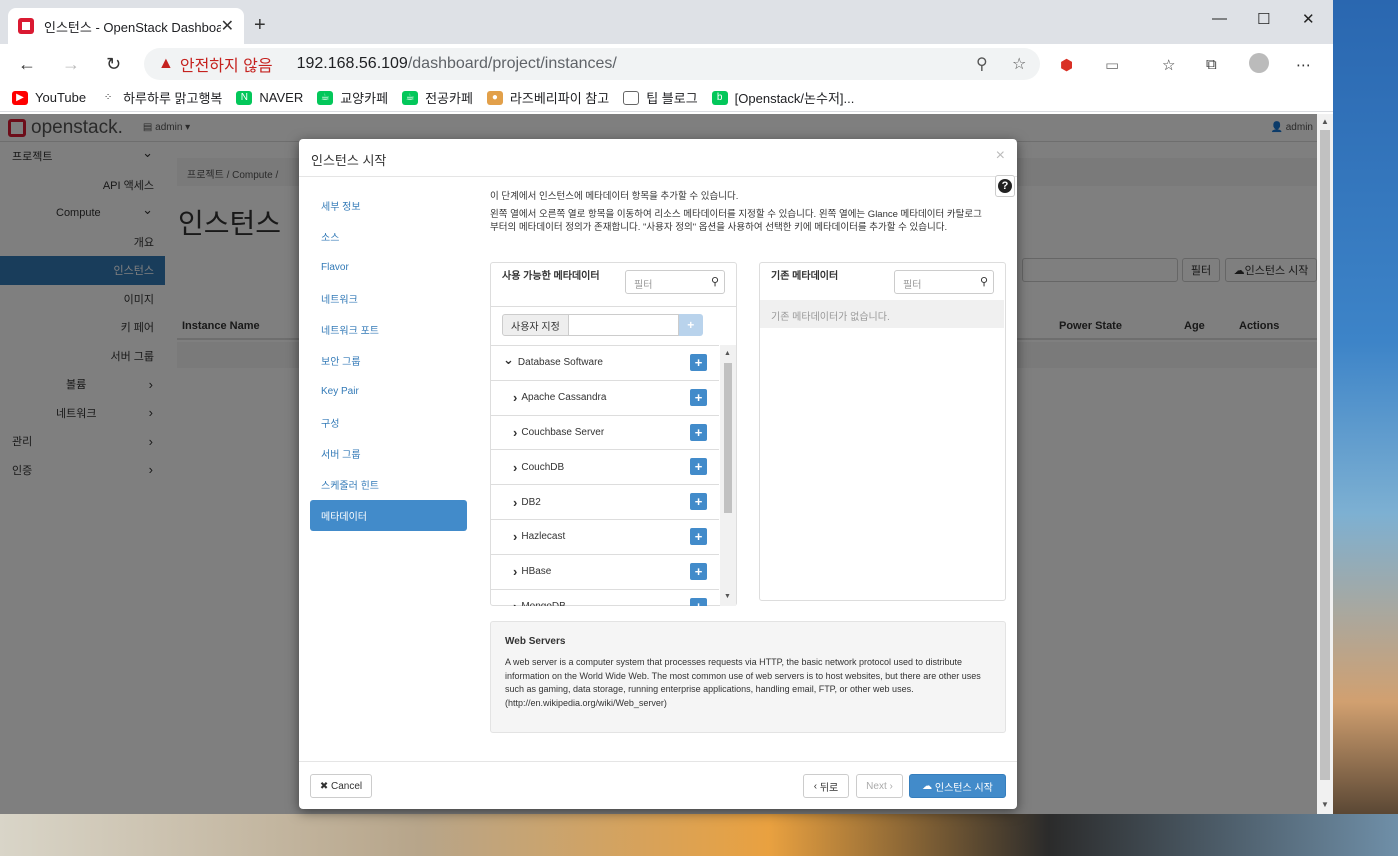 The width and height of the screenshot is (1398, 856). I want to click on metadata-namespace: › Apache Cassandra +, so click(605, 398).